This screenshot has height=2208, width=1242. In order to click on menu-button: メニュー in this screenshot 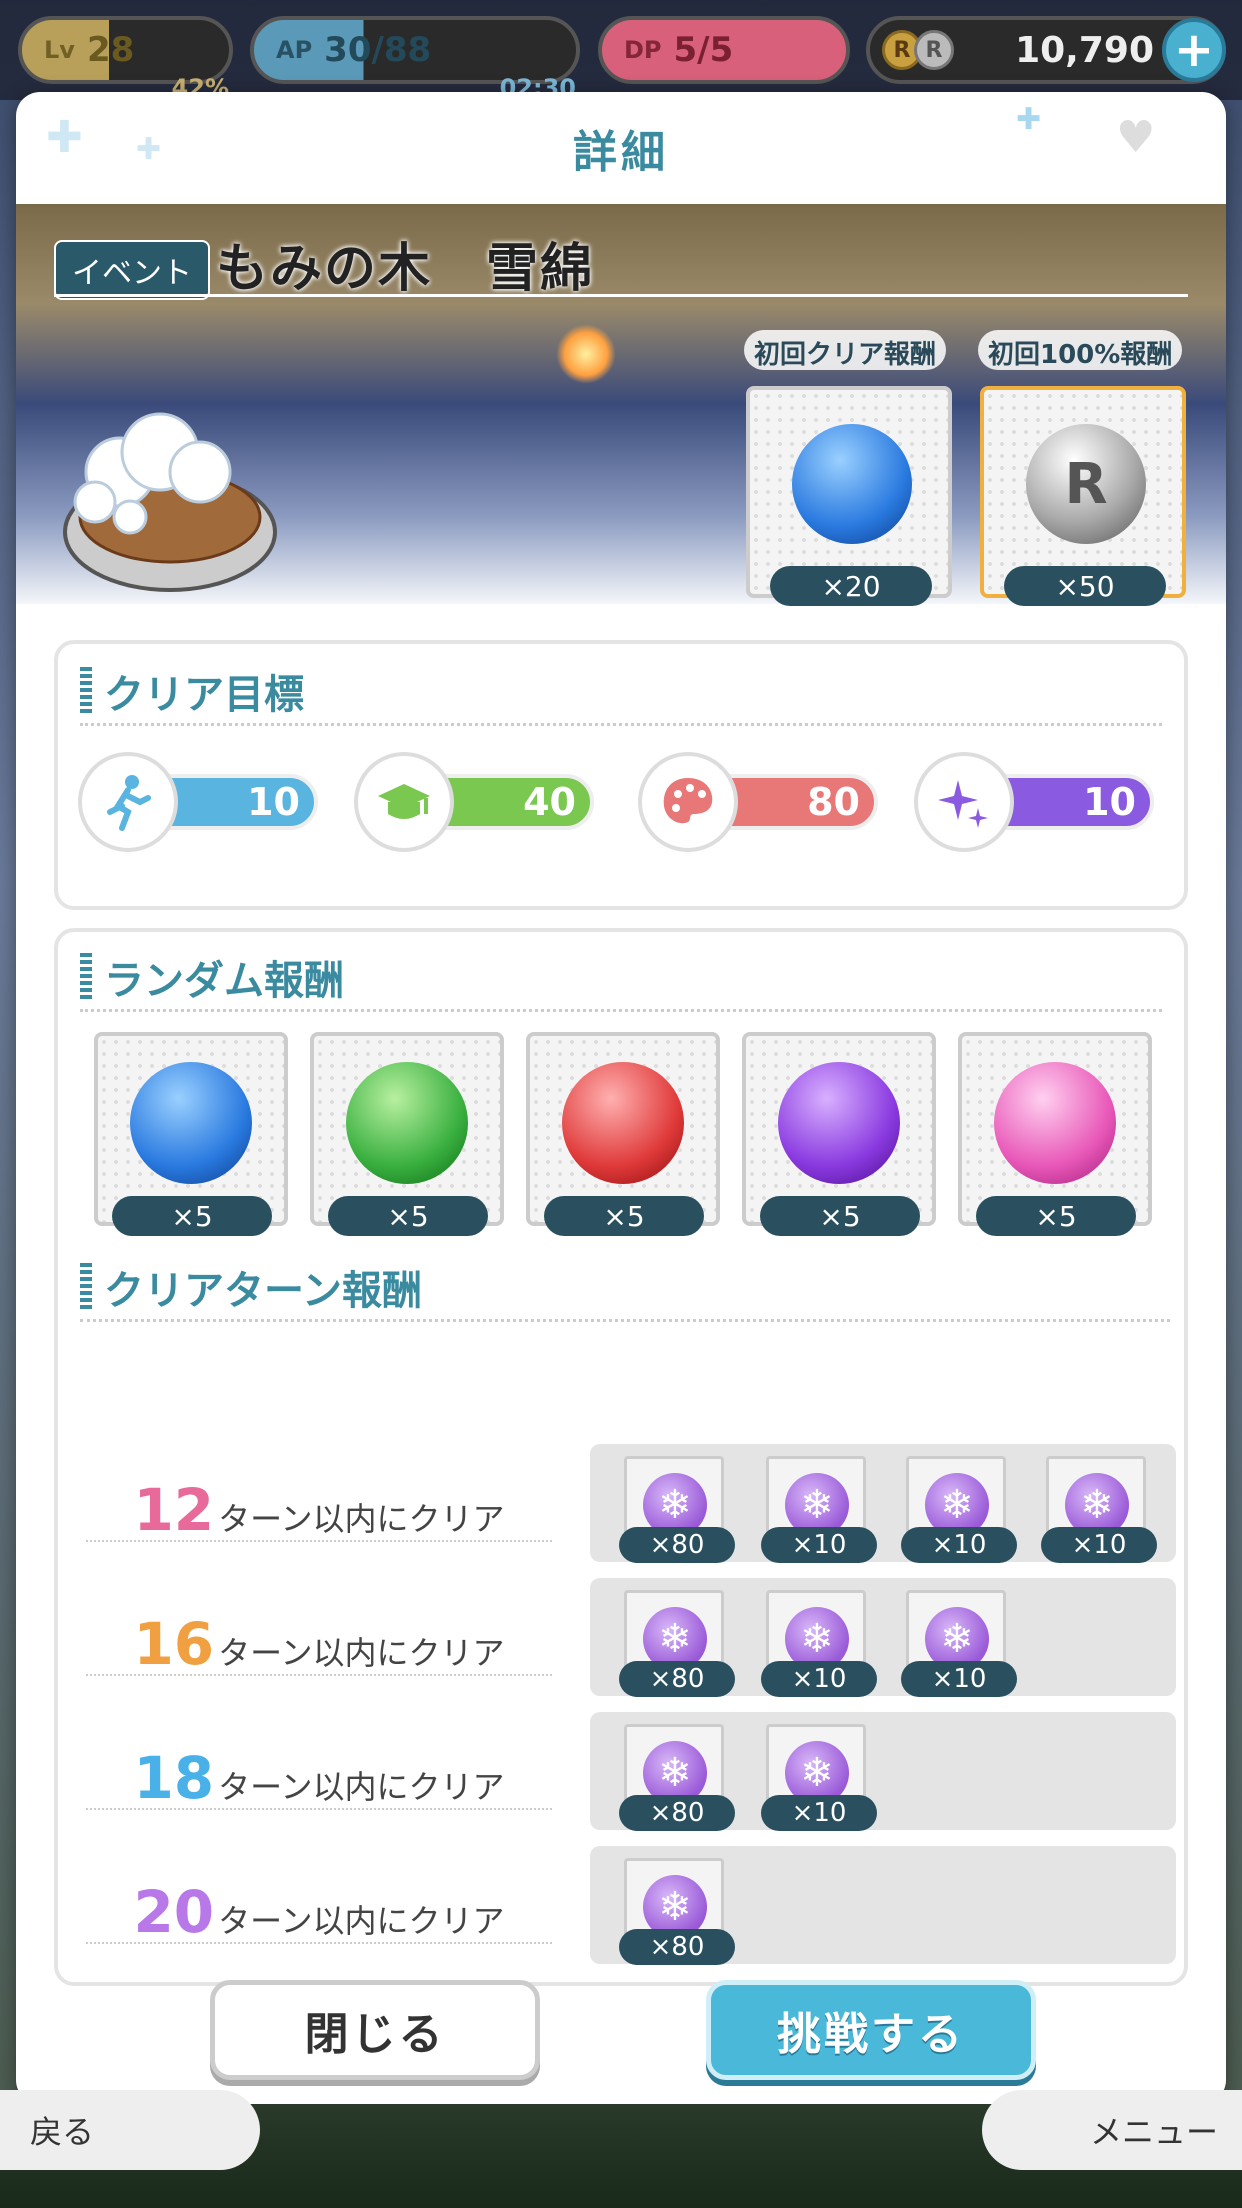, I will do `click(1112, 2130)`.